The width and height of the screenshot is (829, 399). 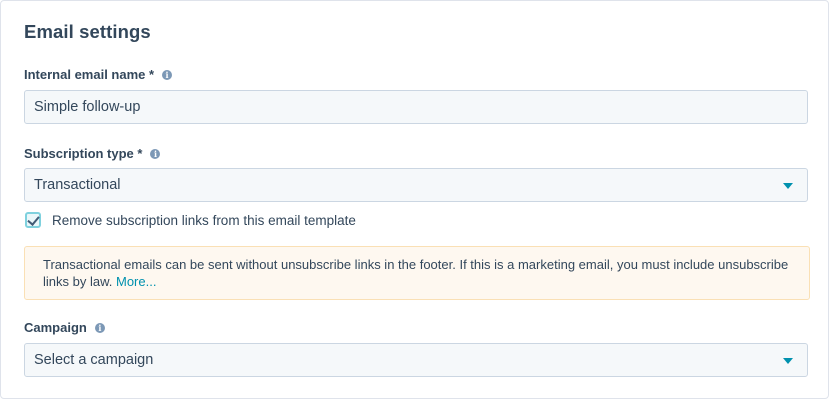 I want to click on section-title: Email settings, so click(x=87, y=31).